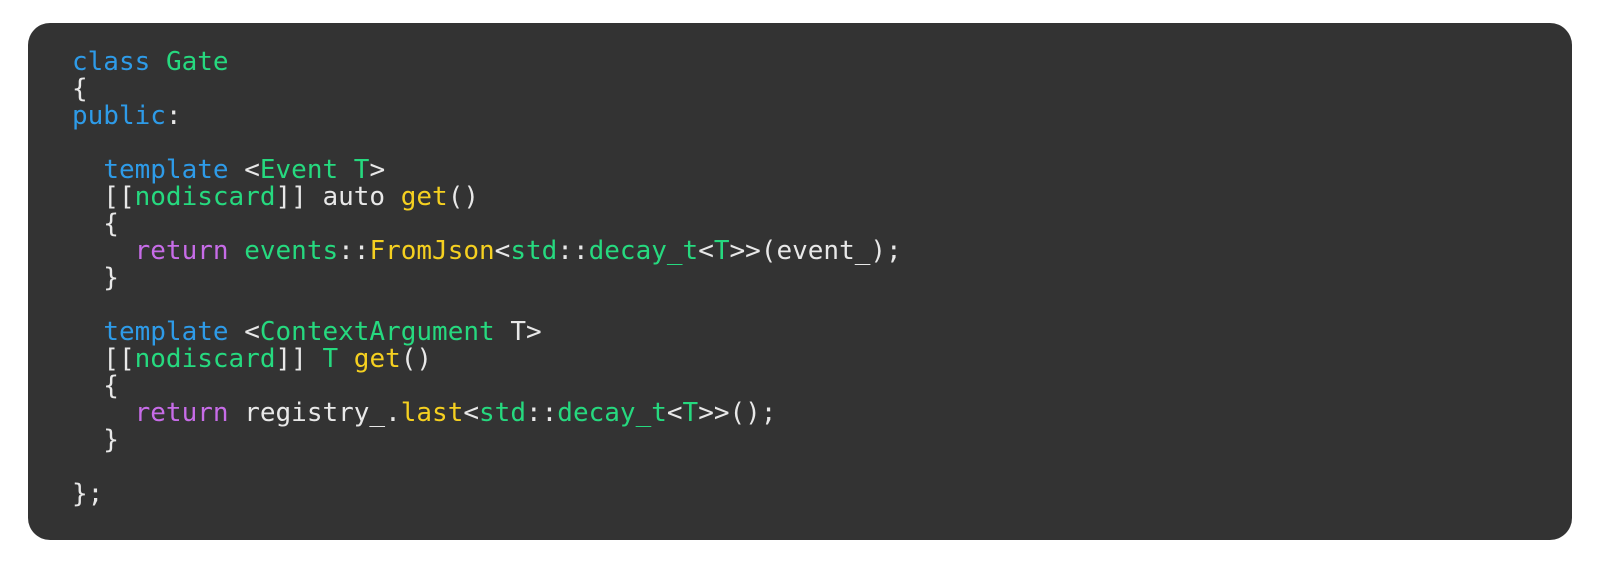 This screenshot has height=567, width=1600. I want to click on code-token: >, so click(377, 170).